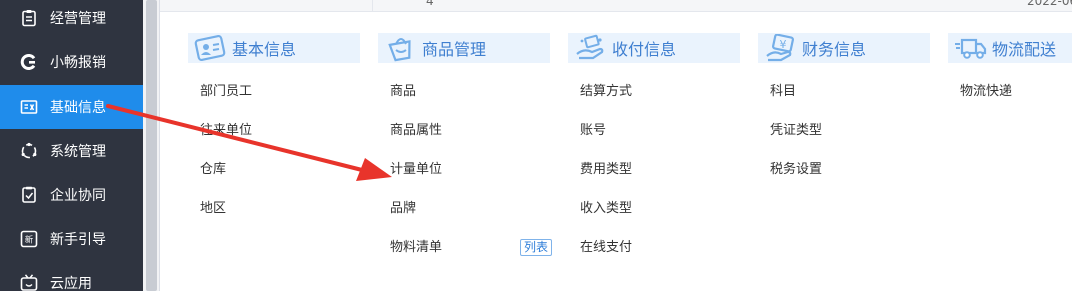  What do you see at coordinates (416, 131) in the screenshot?
I see `menu-item-product-attributes: 商品属性` at bounding box center [416, 131].